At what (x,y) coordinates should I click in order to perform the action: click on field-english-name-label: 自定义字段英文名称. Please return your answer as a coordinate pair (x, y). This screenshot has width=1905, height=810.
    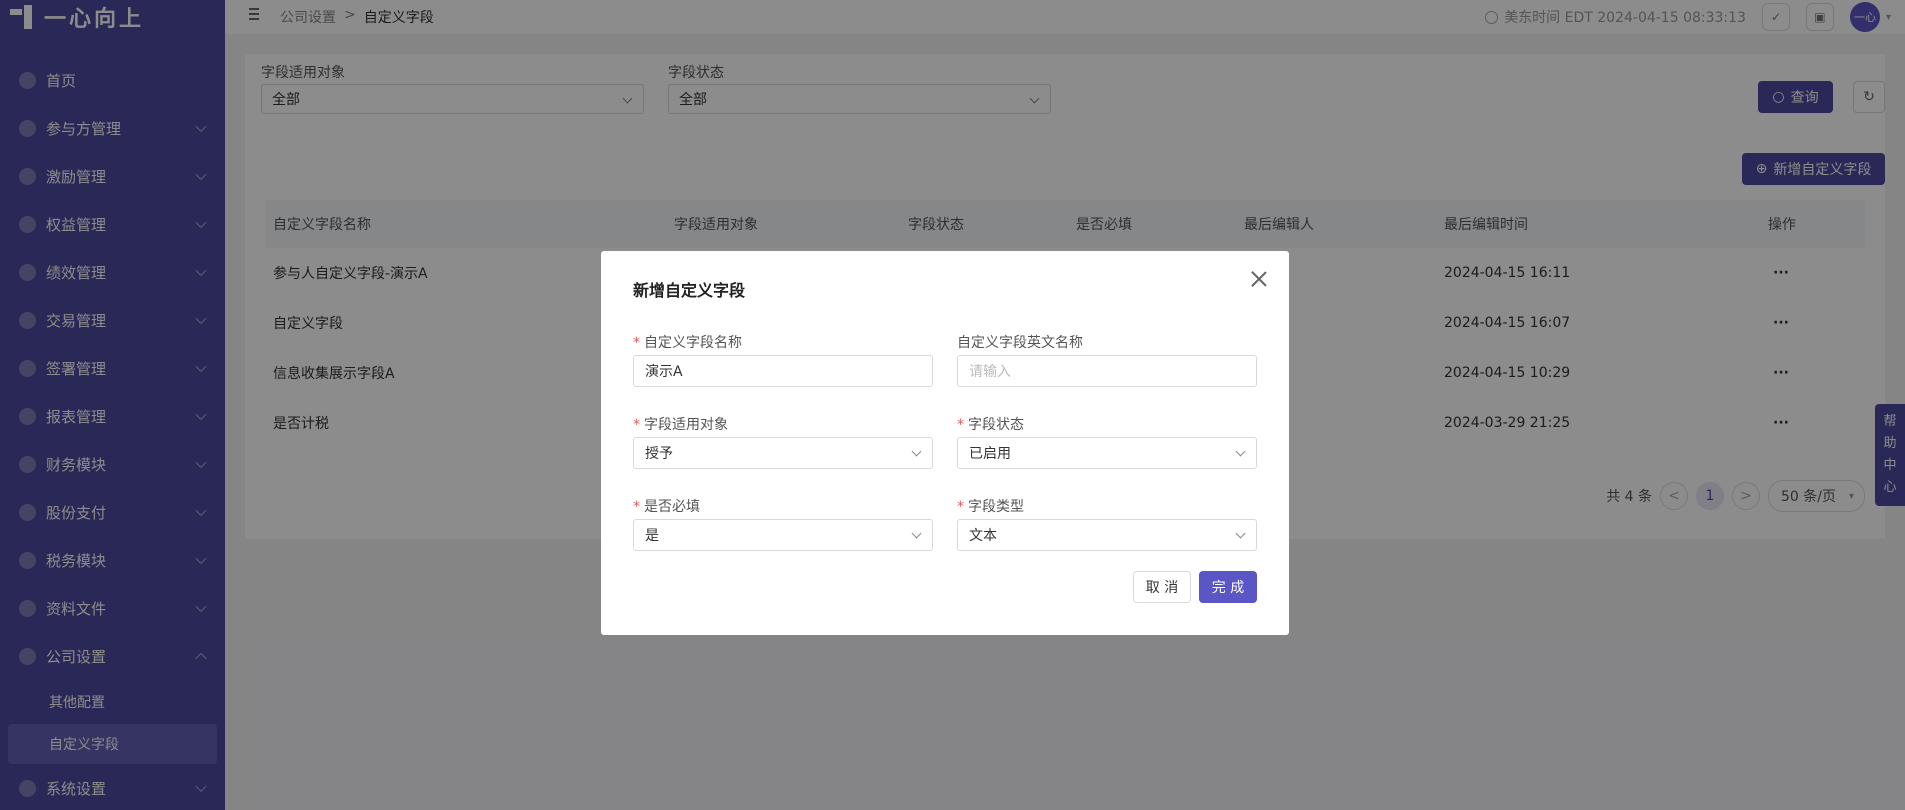
    Looking at the image, I should click on (1020, 343).